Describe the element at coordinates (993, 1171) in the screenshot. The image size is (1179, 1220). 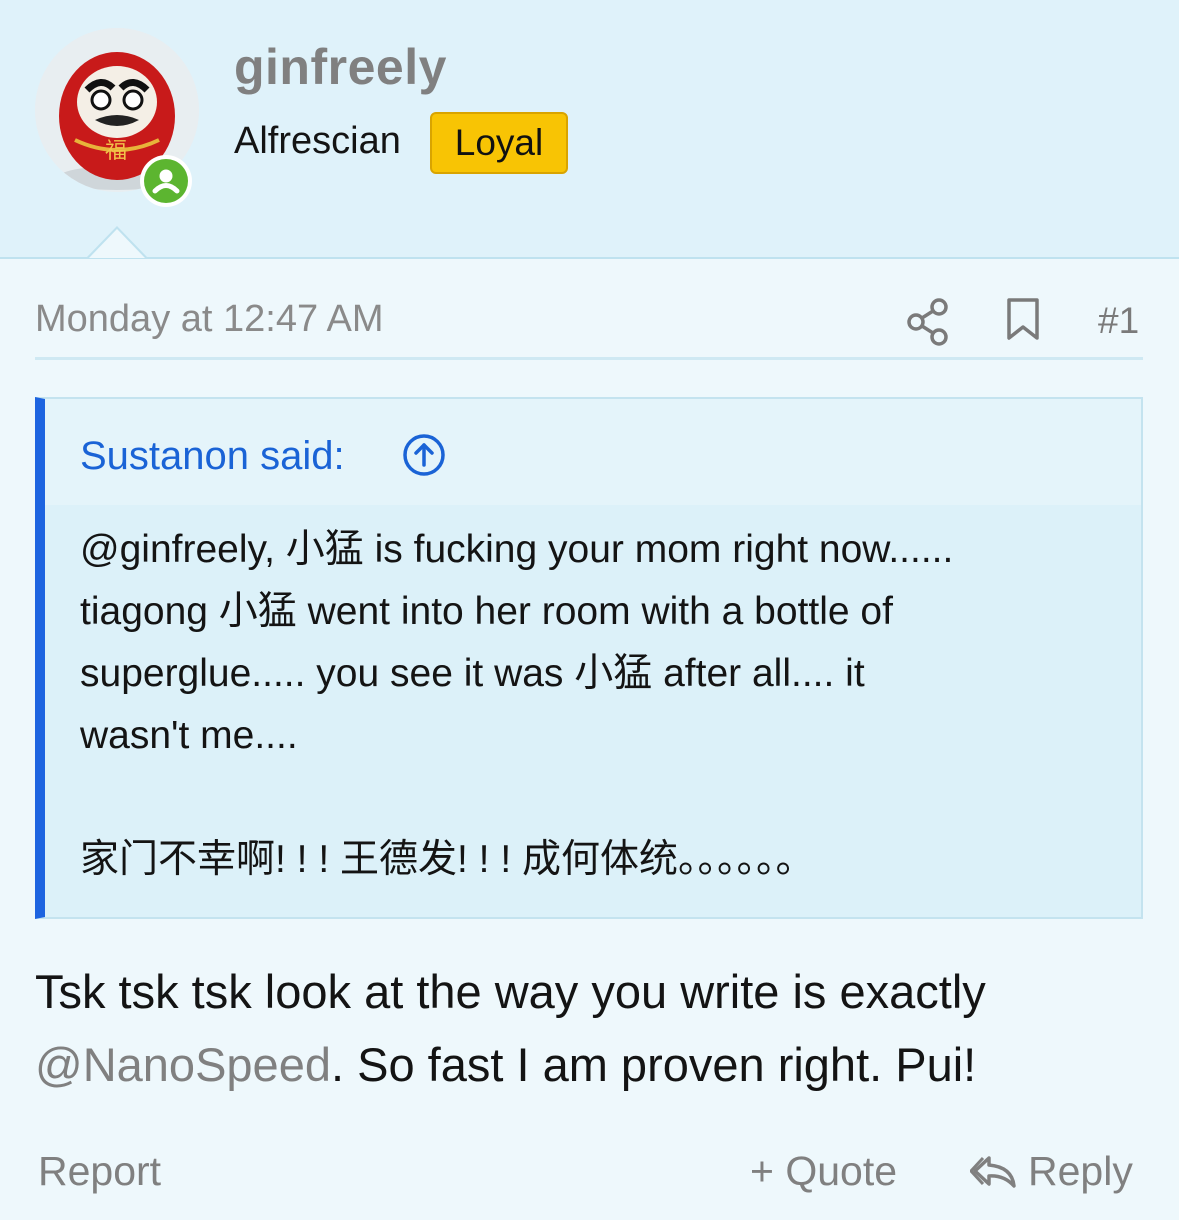
I see `reply-icon` at that location.